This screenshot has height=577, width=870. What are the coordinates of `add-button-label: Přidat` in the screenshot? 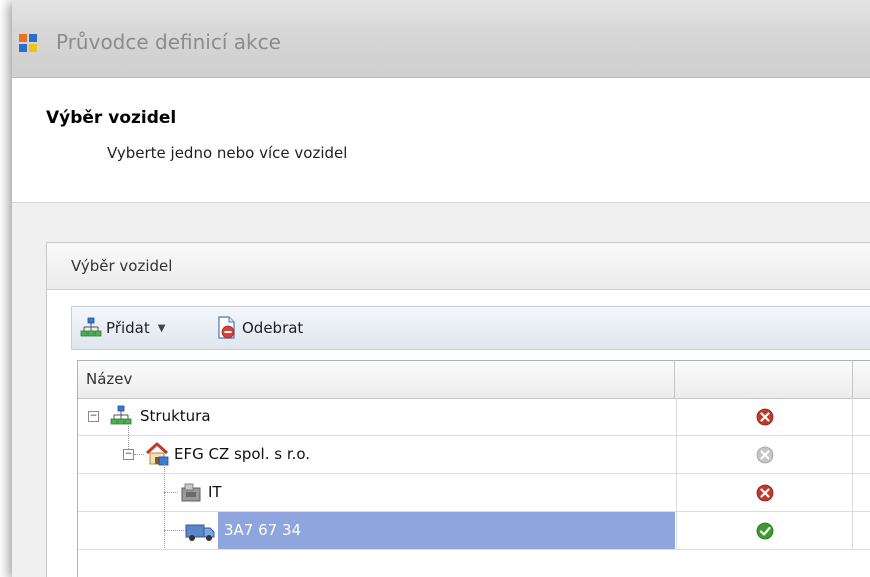 It's located at (128, 328).